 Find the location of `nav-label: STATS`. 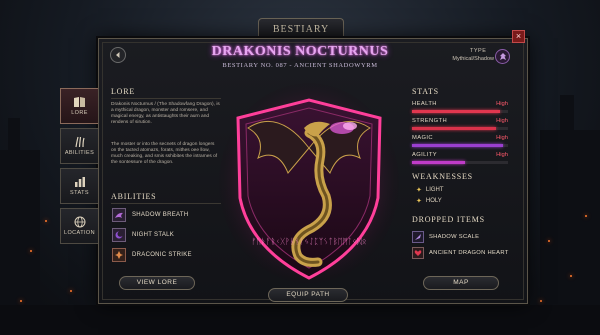

nav-label: STATS is located at coordinates (79, 193).